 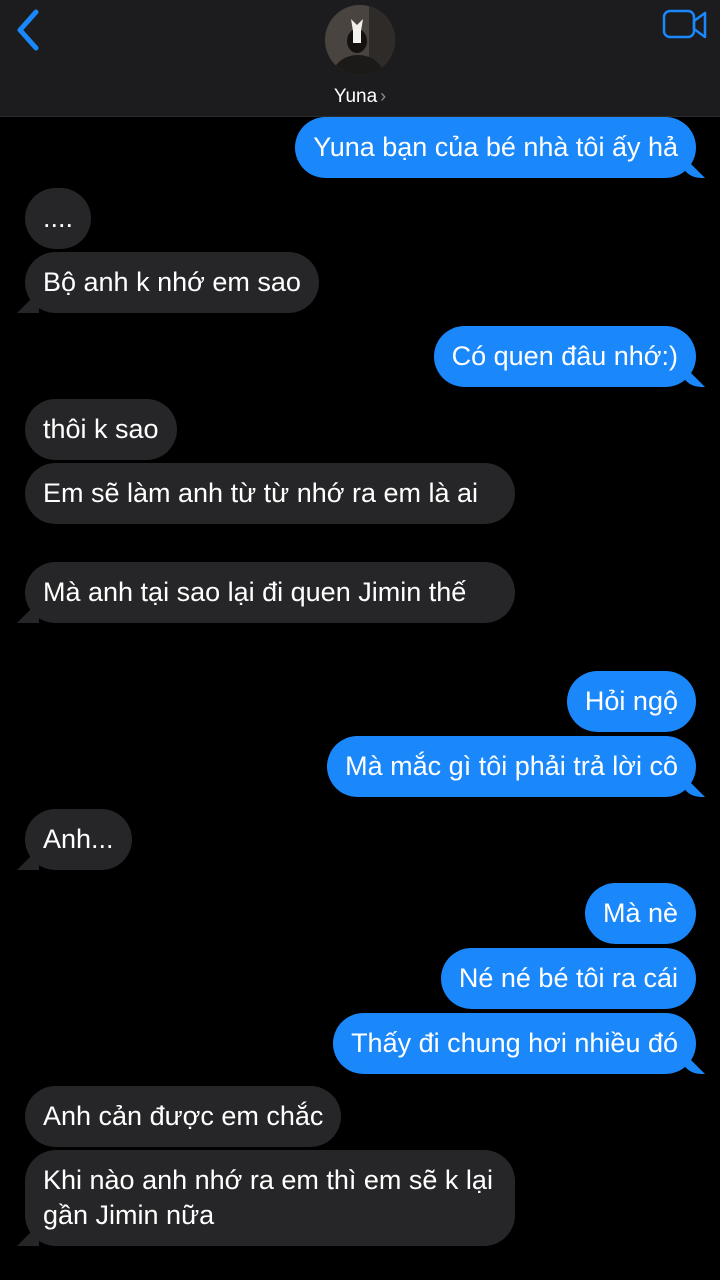 What do you see at coordinates (564, 356) in the screenshot?
I see `sent-message-bubble: Có quen đâu nhớ:)` at bounding box center [564, 356].